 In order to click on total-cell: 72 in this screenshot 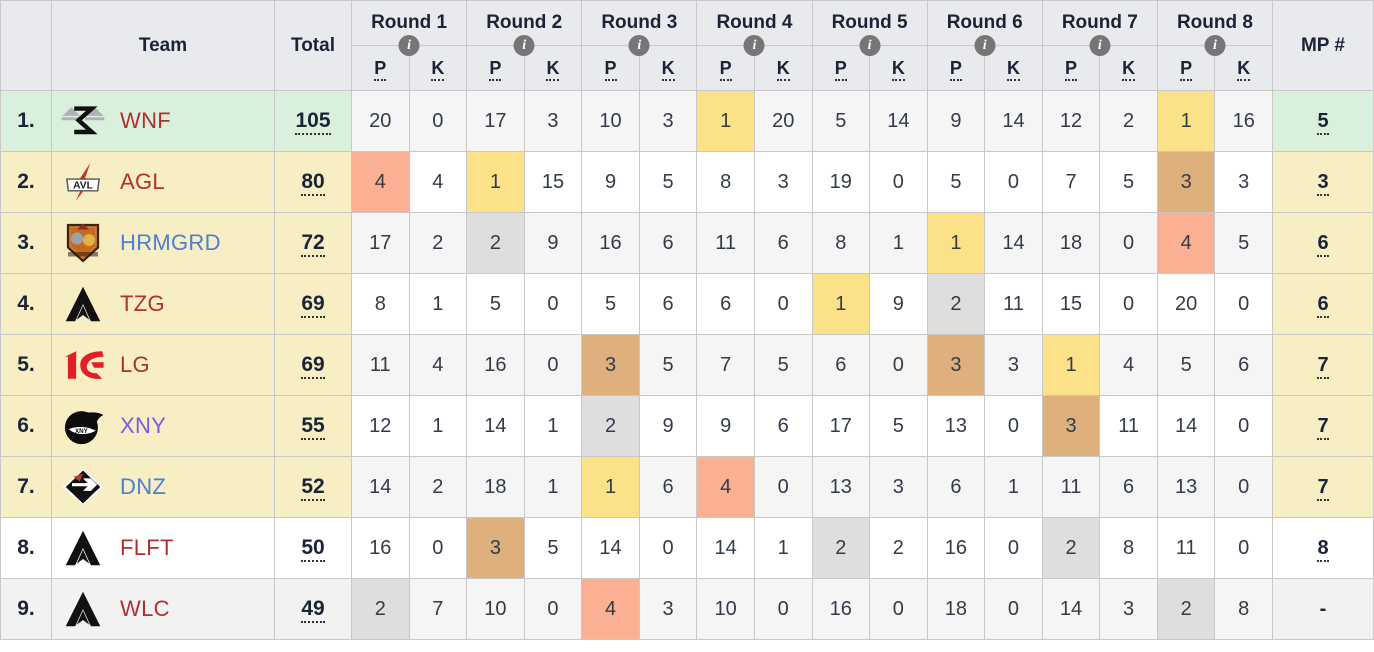, I will do `click(313, 243)`.